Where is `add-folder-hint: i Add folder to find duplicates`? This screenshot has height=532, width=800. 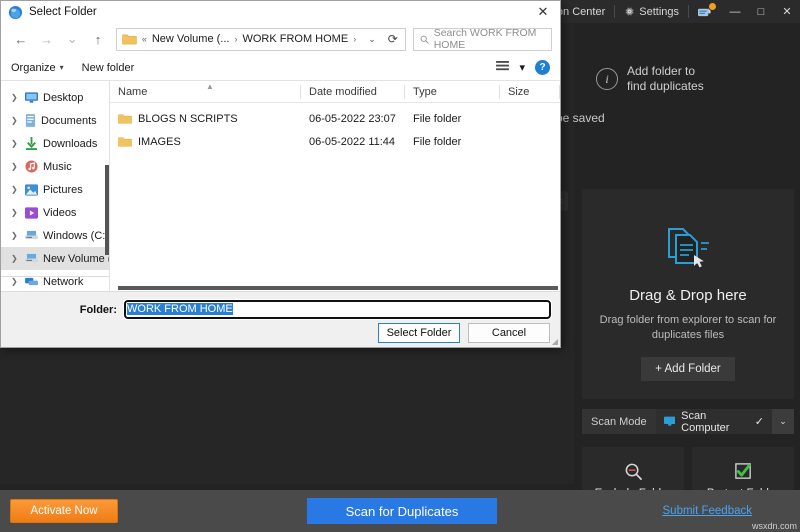 add-folder-hint: i Add folder to find duplicates is located at coordinates (689, 79).